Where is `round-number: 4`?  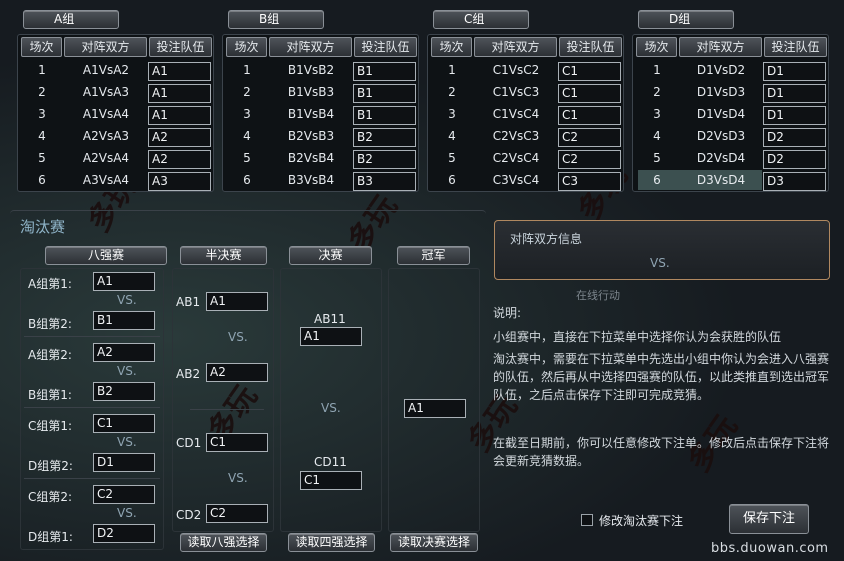
round-number: 4 is located at coordinates (452, 136).